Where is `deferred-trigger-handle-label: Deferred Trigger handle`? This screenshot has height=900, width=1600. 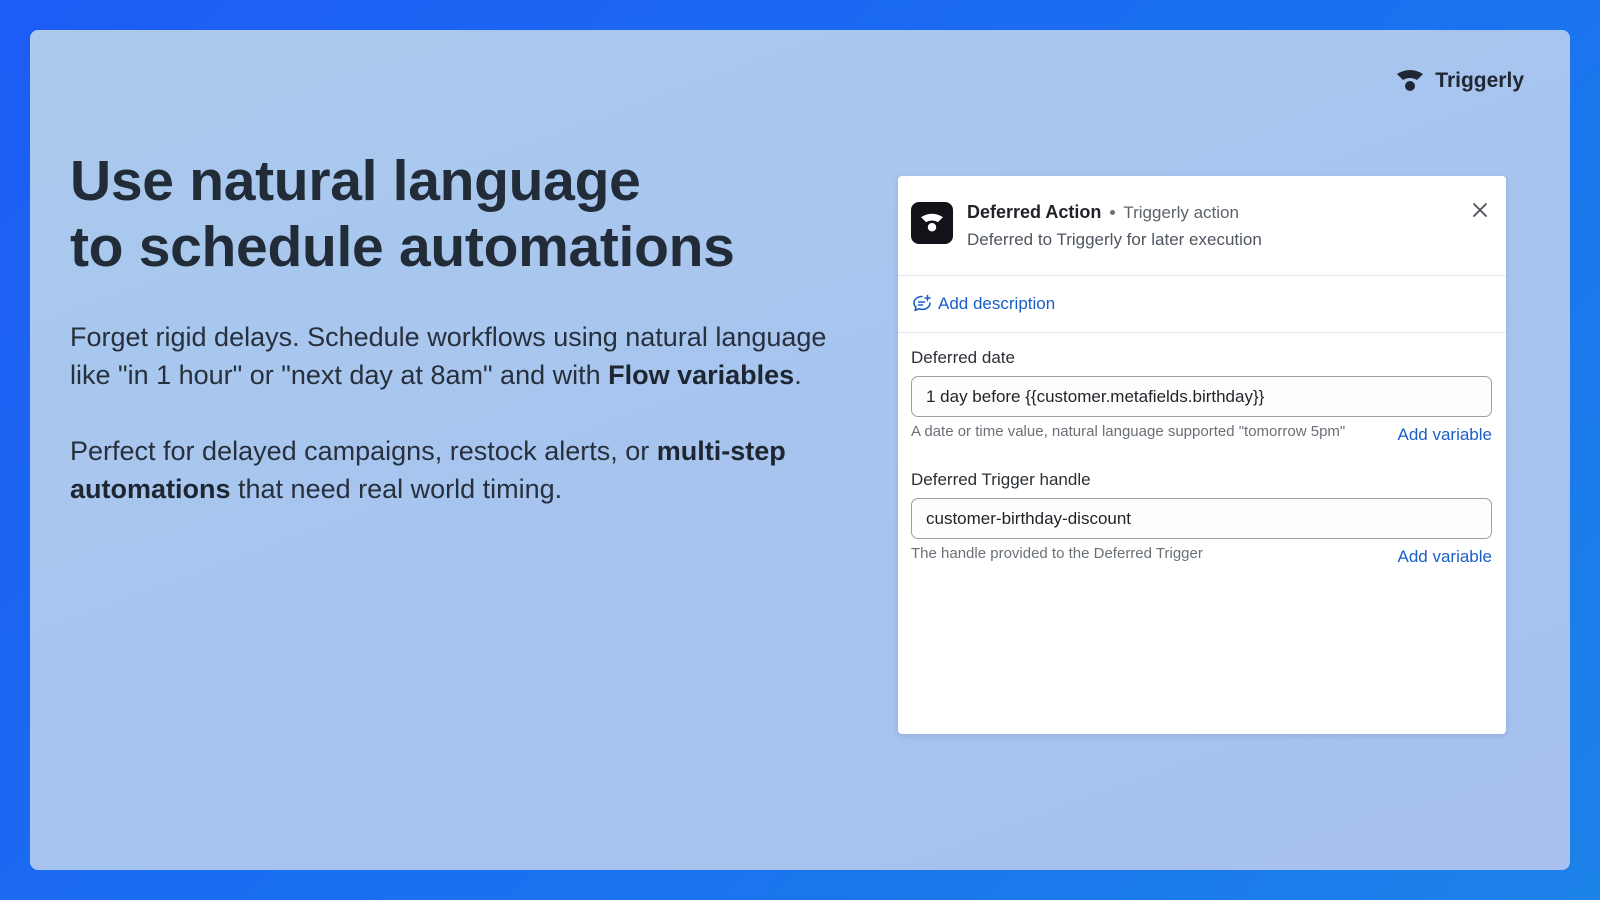
deferred-trigger-handle-label: Deferred Trigger handle is located at coordinates (1001, 479).